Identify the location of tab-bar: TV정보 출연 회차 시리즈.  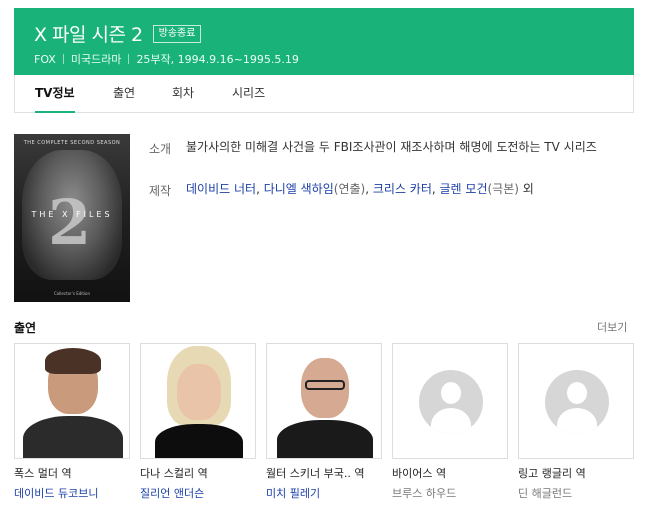
(324, 94).